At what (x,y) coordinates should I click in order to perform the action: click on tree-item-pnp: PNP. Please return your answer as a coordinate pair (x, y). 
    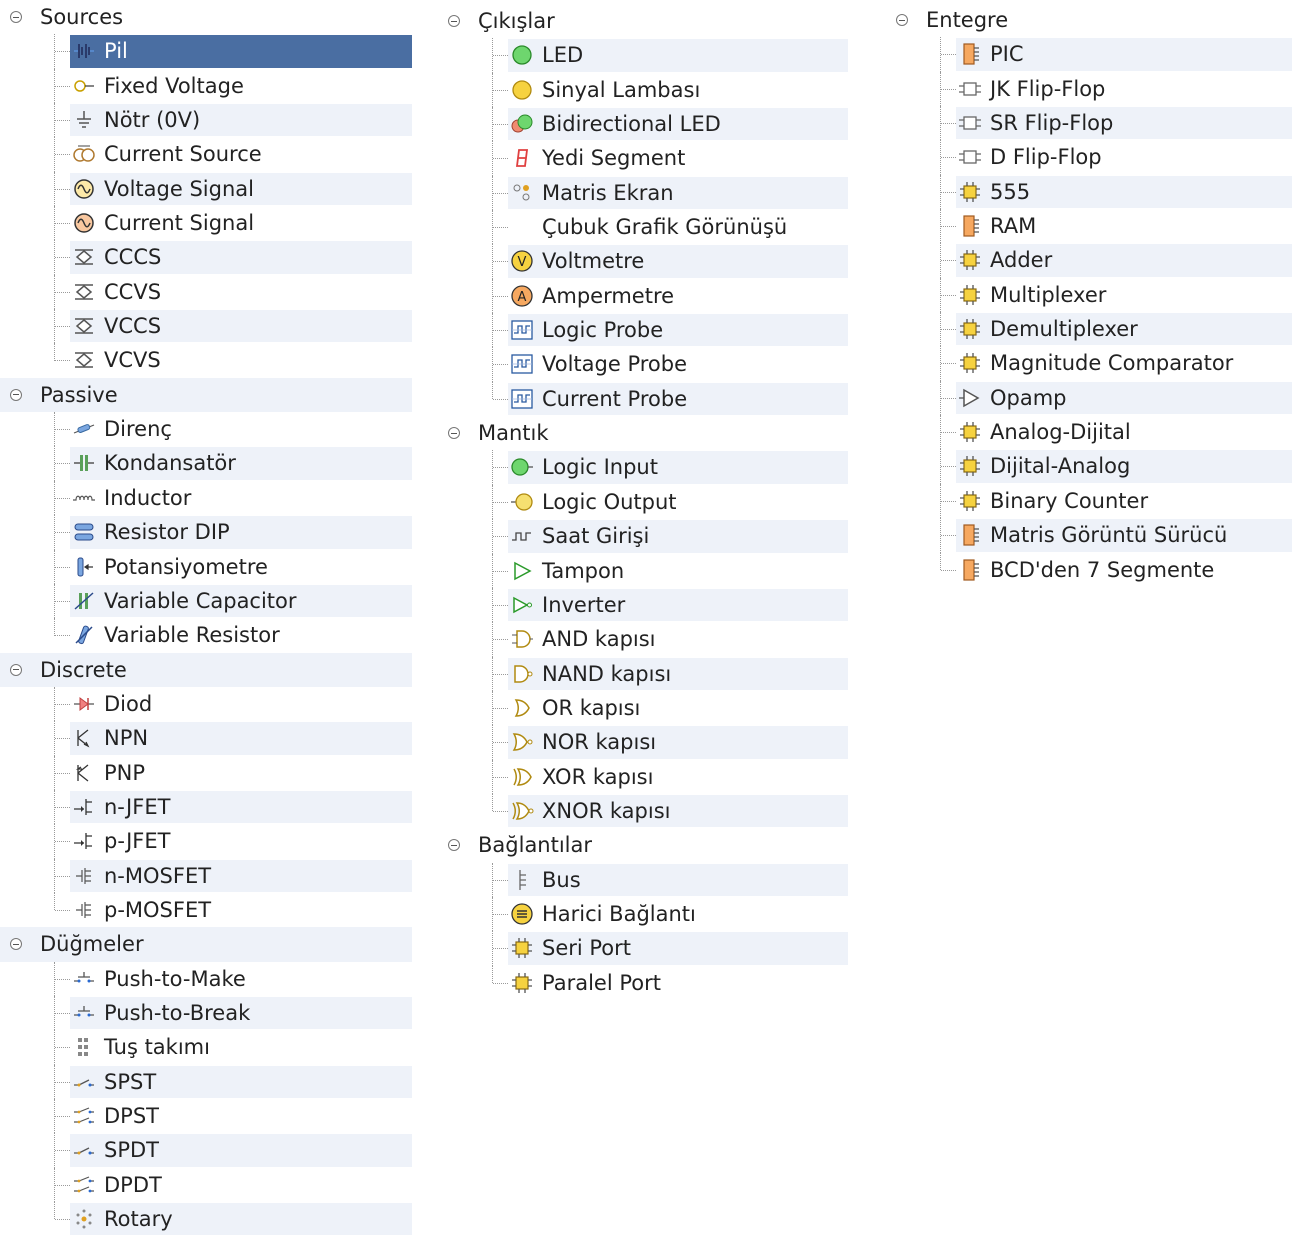
    Looking at the image, I should click on (206, 772).